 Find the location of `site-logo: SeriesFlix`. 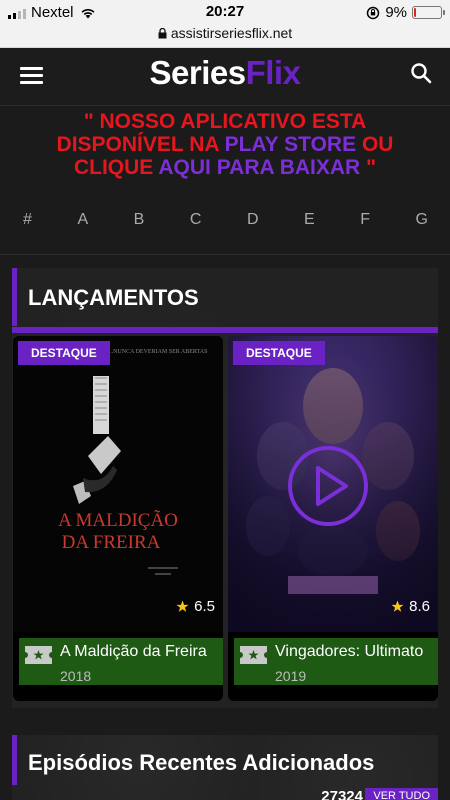

site-logo: SeriesFlix is located at coordinates (225, 73).